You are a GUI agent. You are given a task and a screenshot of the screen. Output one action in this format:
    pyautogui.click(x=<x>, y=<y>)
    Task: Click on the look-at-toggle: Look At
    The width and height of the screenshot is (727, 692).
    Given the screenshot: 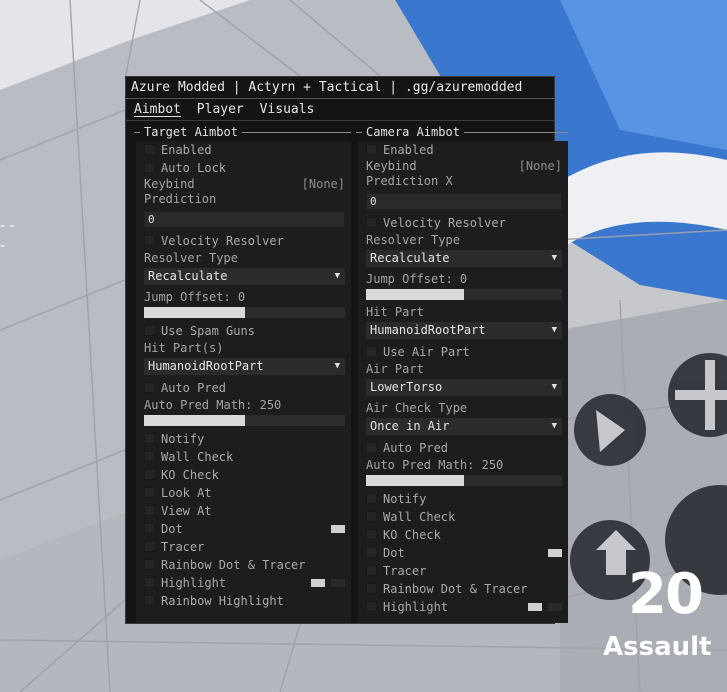 What is the action you would take?
    pyautogui.click(x=244, y=493)
    